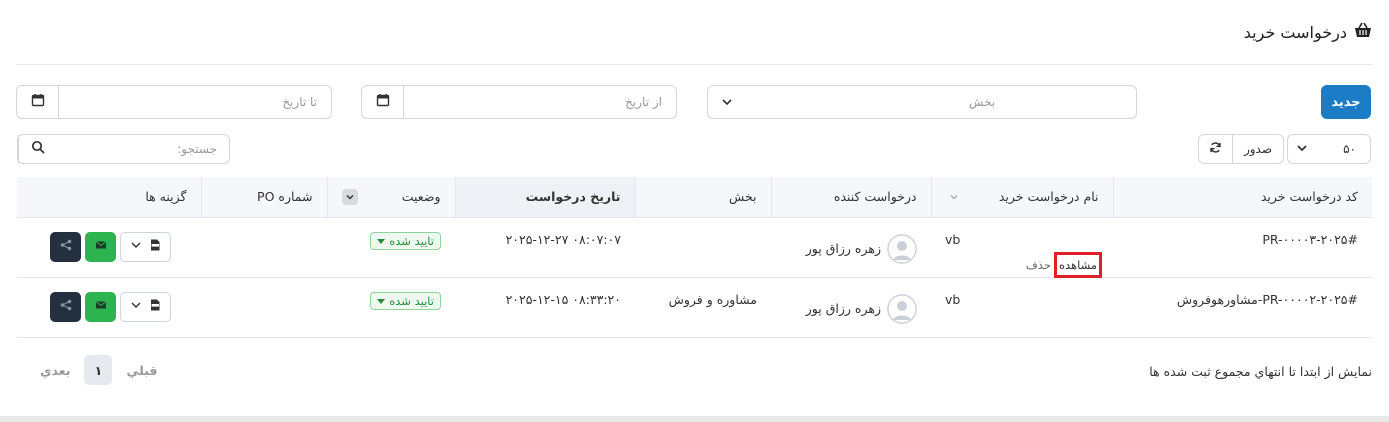 This screenshot has width=1389, height=422. I want to click on to-date-calendar-button, so click(38, 102).